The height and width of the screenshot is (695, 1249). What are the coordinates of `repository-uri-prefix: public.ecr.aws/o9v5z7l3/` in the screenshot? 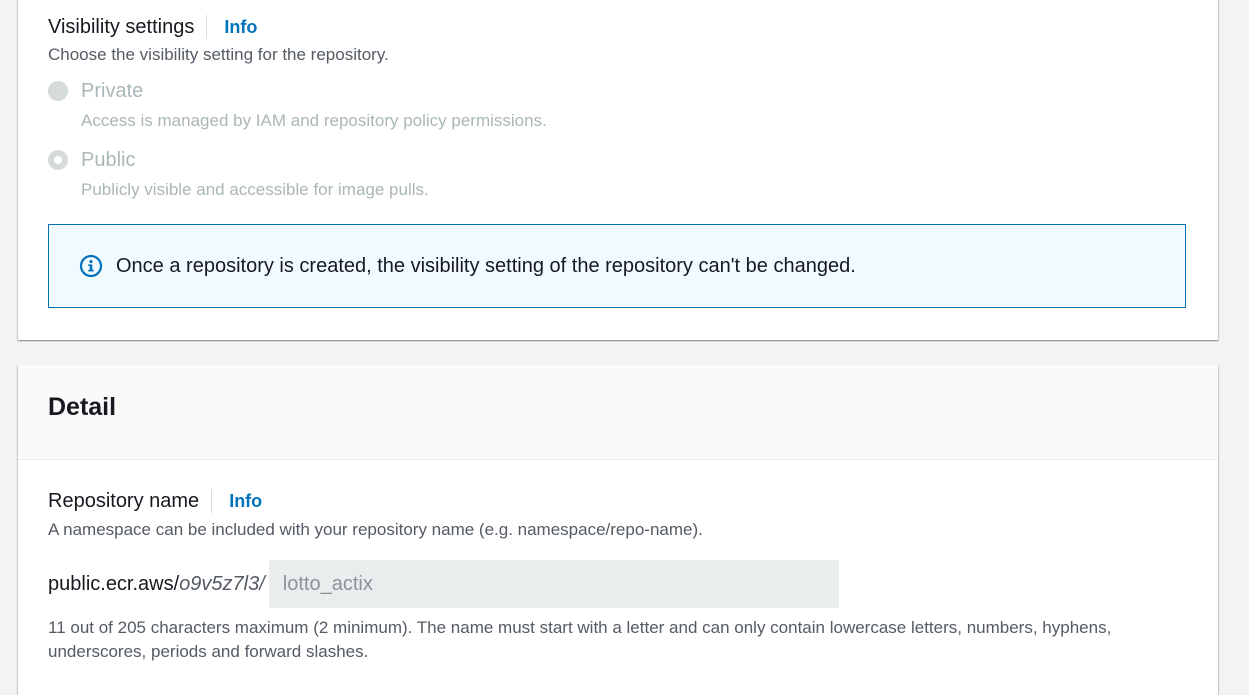 It's located at (156, 584).